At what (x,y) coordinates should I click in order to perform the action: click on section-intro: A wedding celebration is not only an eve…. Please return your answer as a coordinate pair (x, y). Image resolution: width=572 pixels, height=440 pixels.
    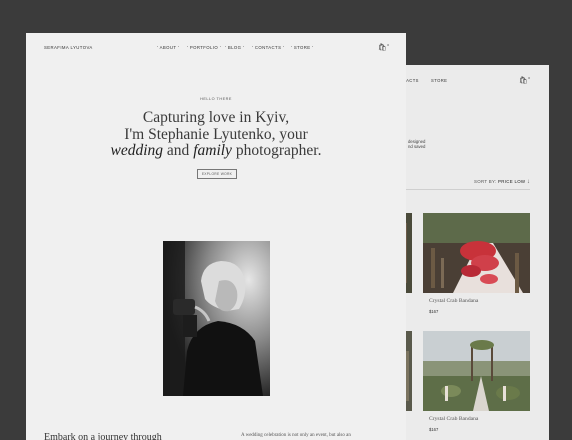
    Looking at the image, I should click on (296, 435).